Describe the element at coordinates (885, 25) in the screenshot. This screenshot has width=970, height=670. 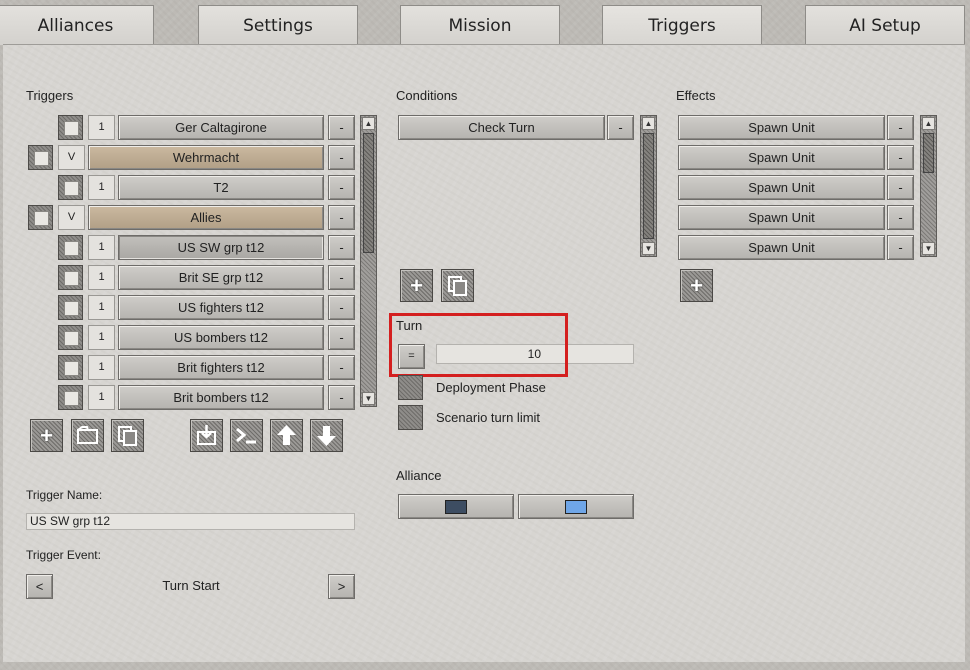
I see `tab-ai-setup: AI Setup` at that location.